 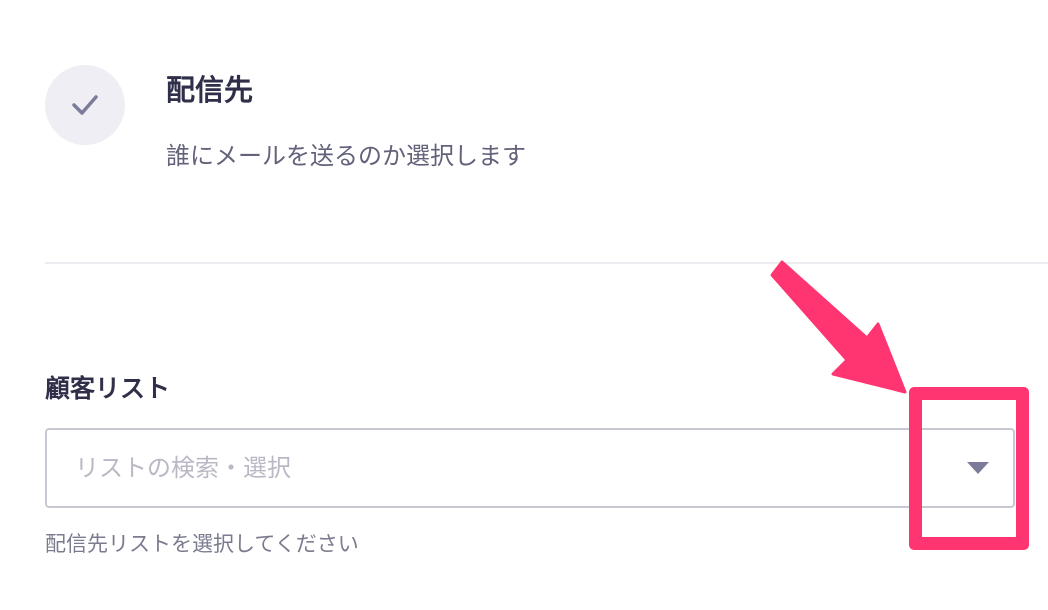 I want to click on customer-list-search-input, so click(x=495, y=468).